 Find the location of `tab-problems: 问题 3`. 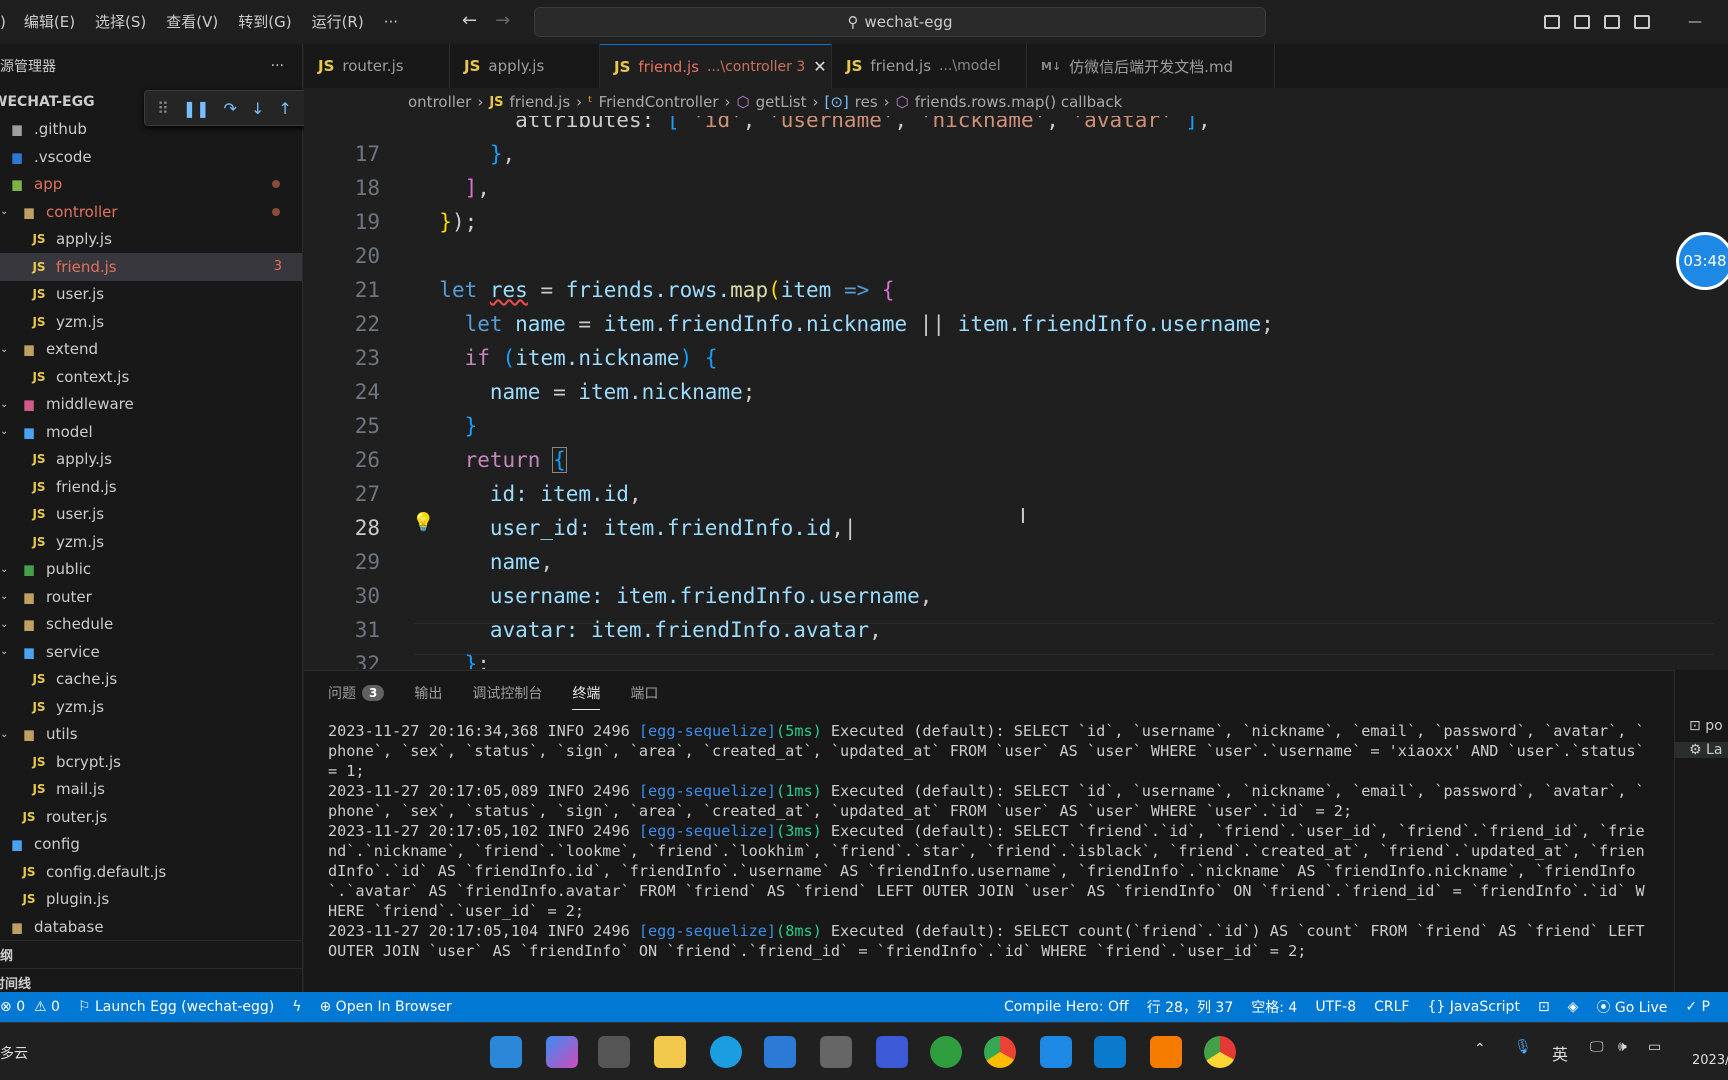

tab-problems: 问题 3 is located at coordinates (356, 693).